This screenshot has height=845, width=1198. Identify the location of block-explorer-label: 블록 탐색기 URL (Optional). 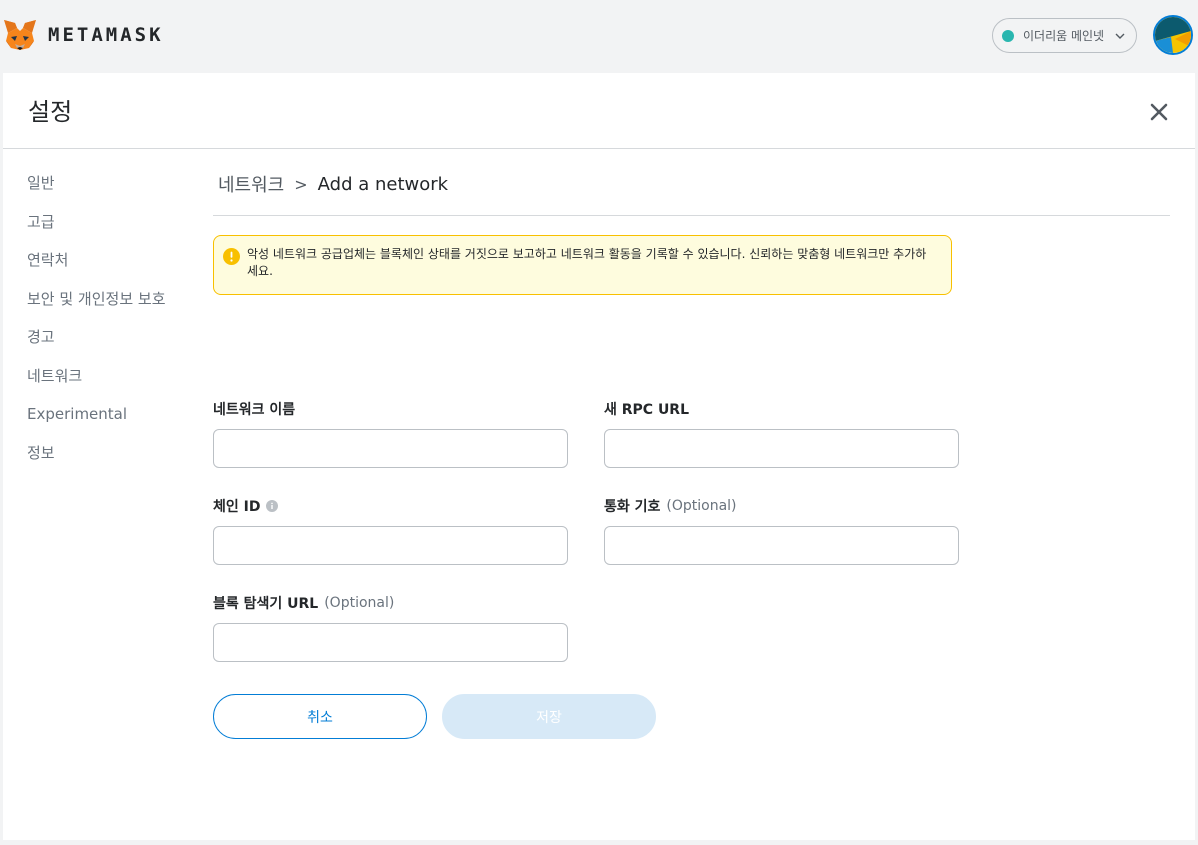
(303, 603).